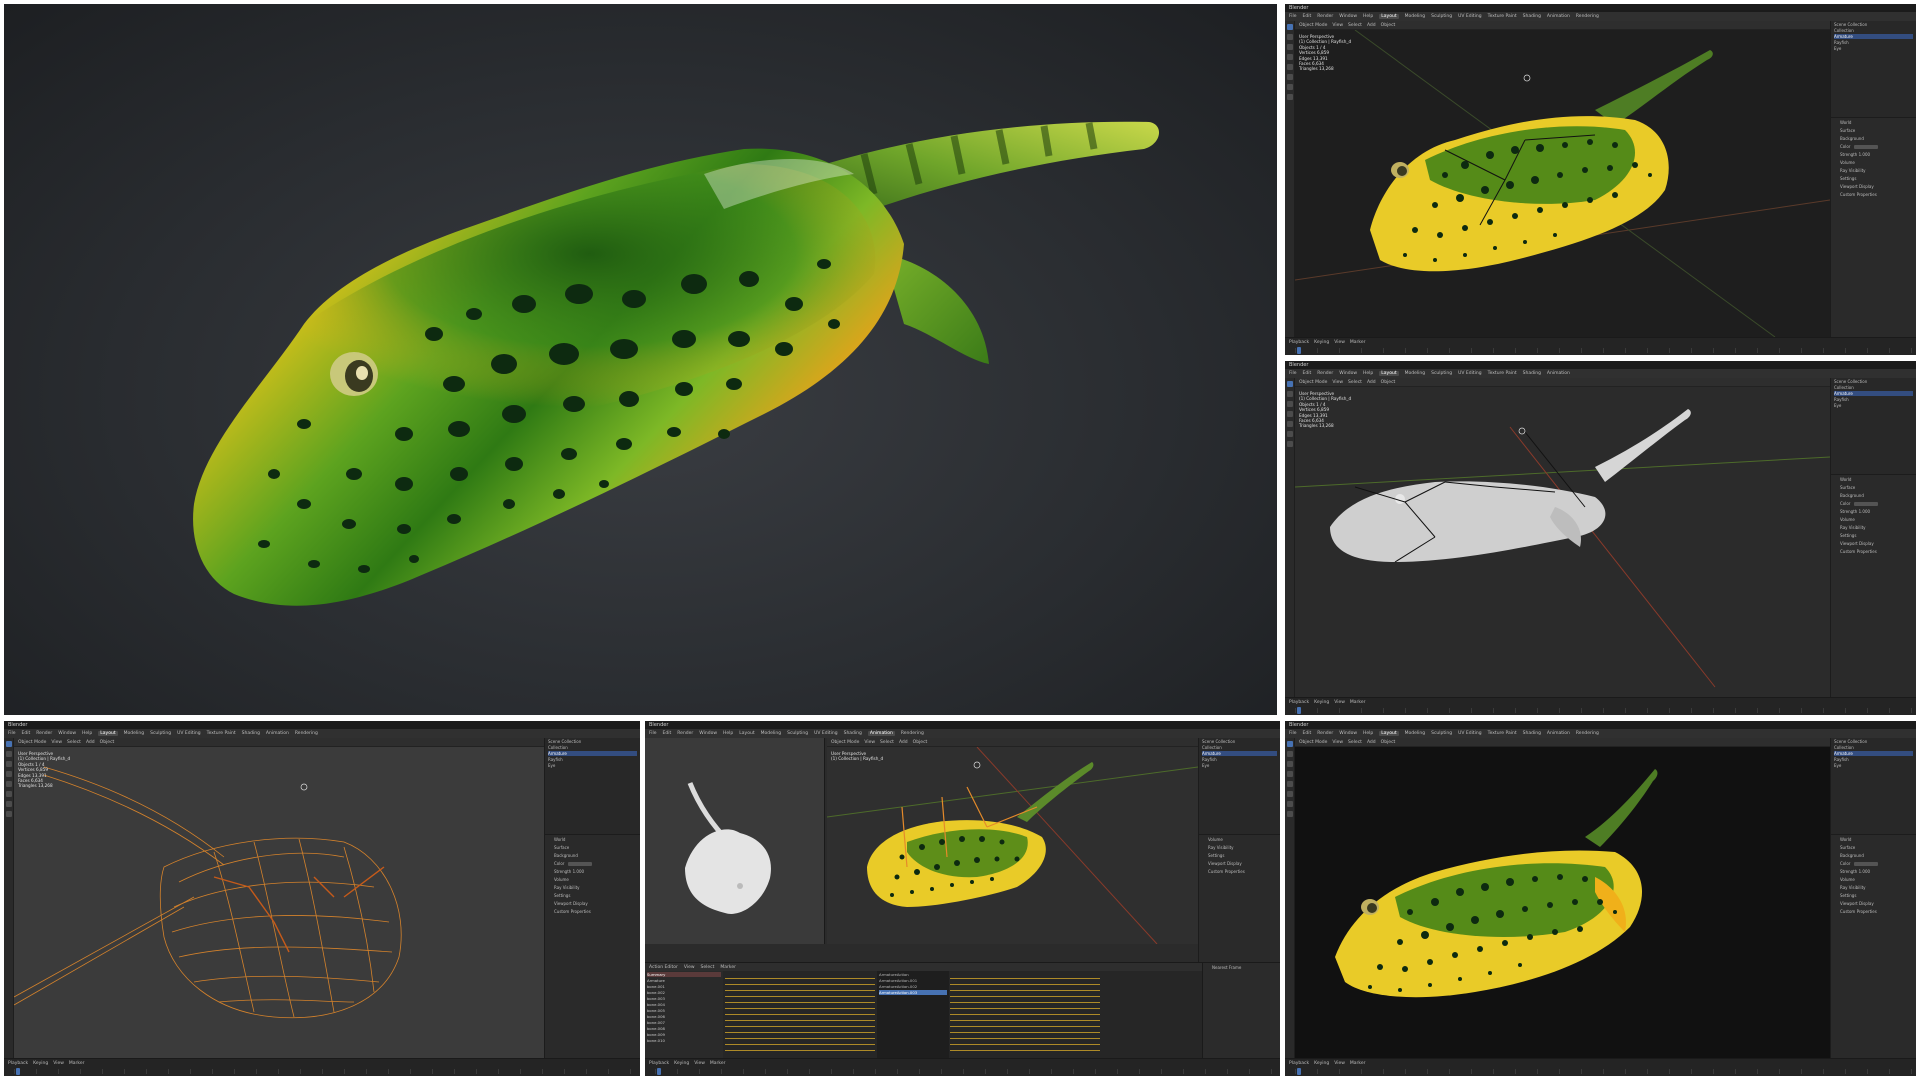 The height and width of the screenshot is (1080, 1920). Describe the element at coordinates (1603, 350) in the screenshot. I see `timeline-ruler` at that location.